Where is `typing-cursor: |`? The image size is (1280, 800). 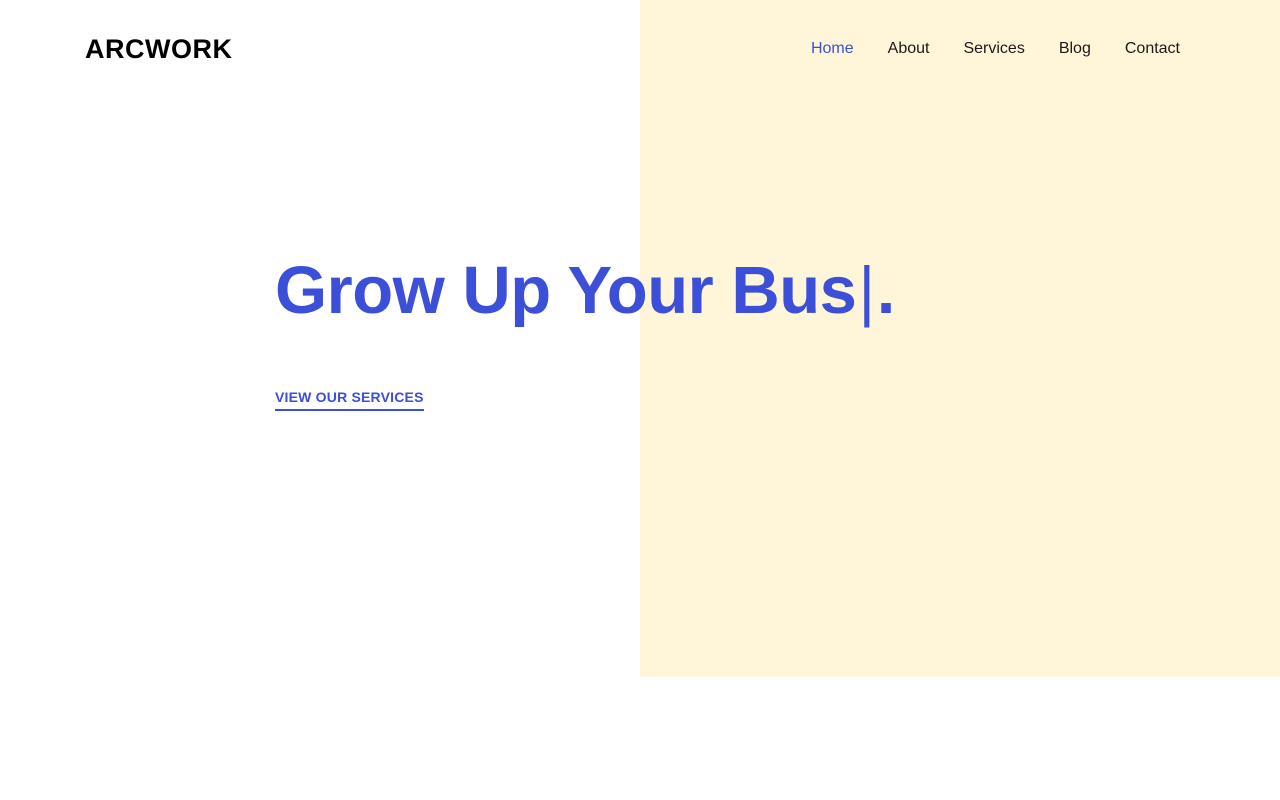
typing-cursor: | is located at coordinates (866, 291).